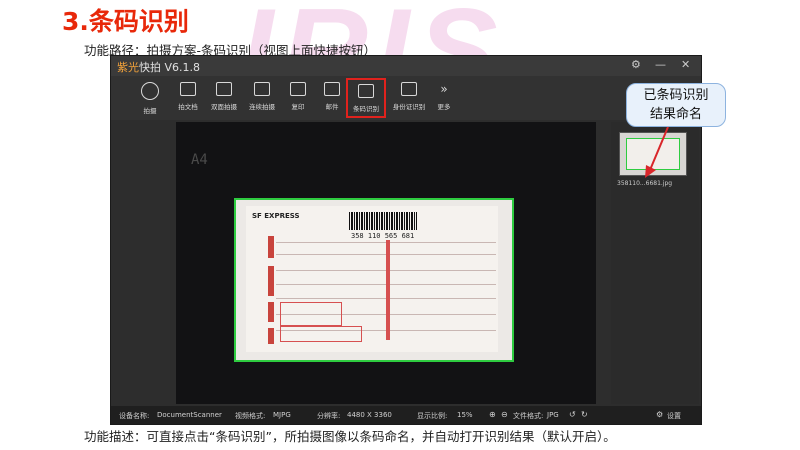  Describe the element at coordinates (676, 105) in the screenshot. I see `callout-bubble: 已条码识别 结果命名` at that location.